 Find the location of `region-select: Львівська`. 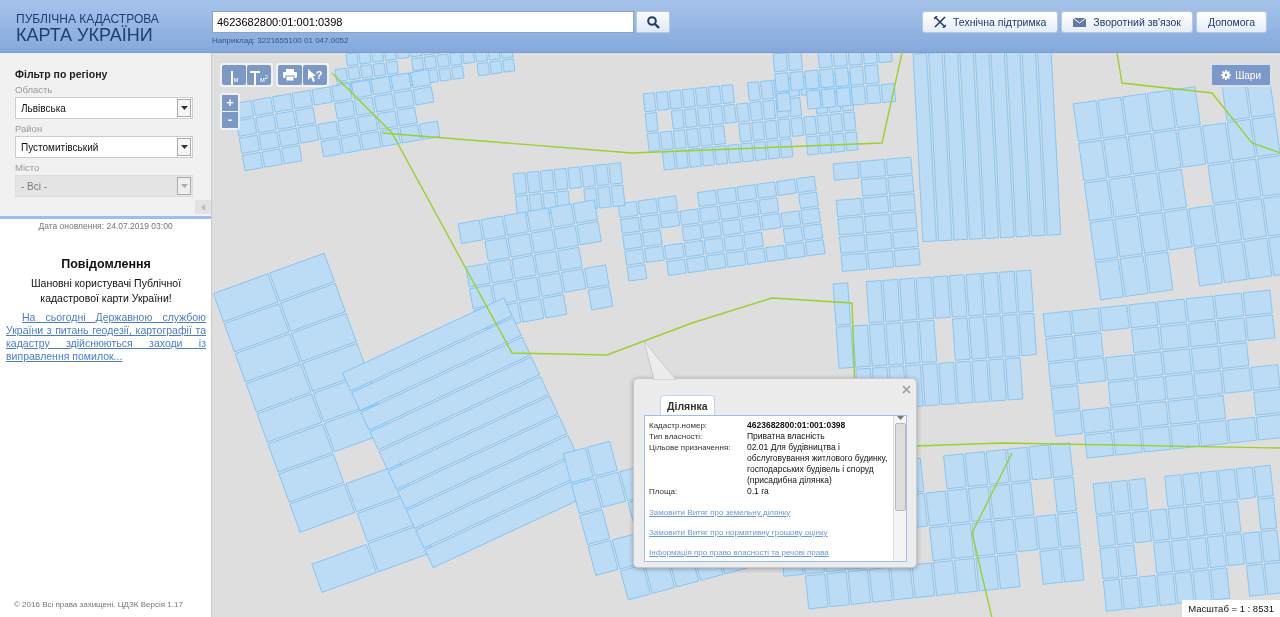

region-select: Львівська is located at coordinates (104, 108).